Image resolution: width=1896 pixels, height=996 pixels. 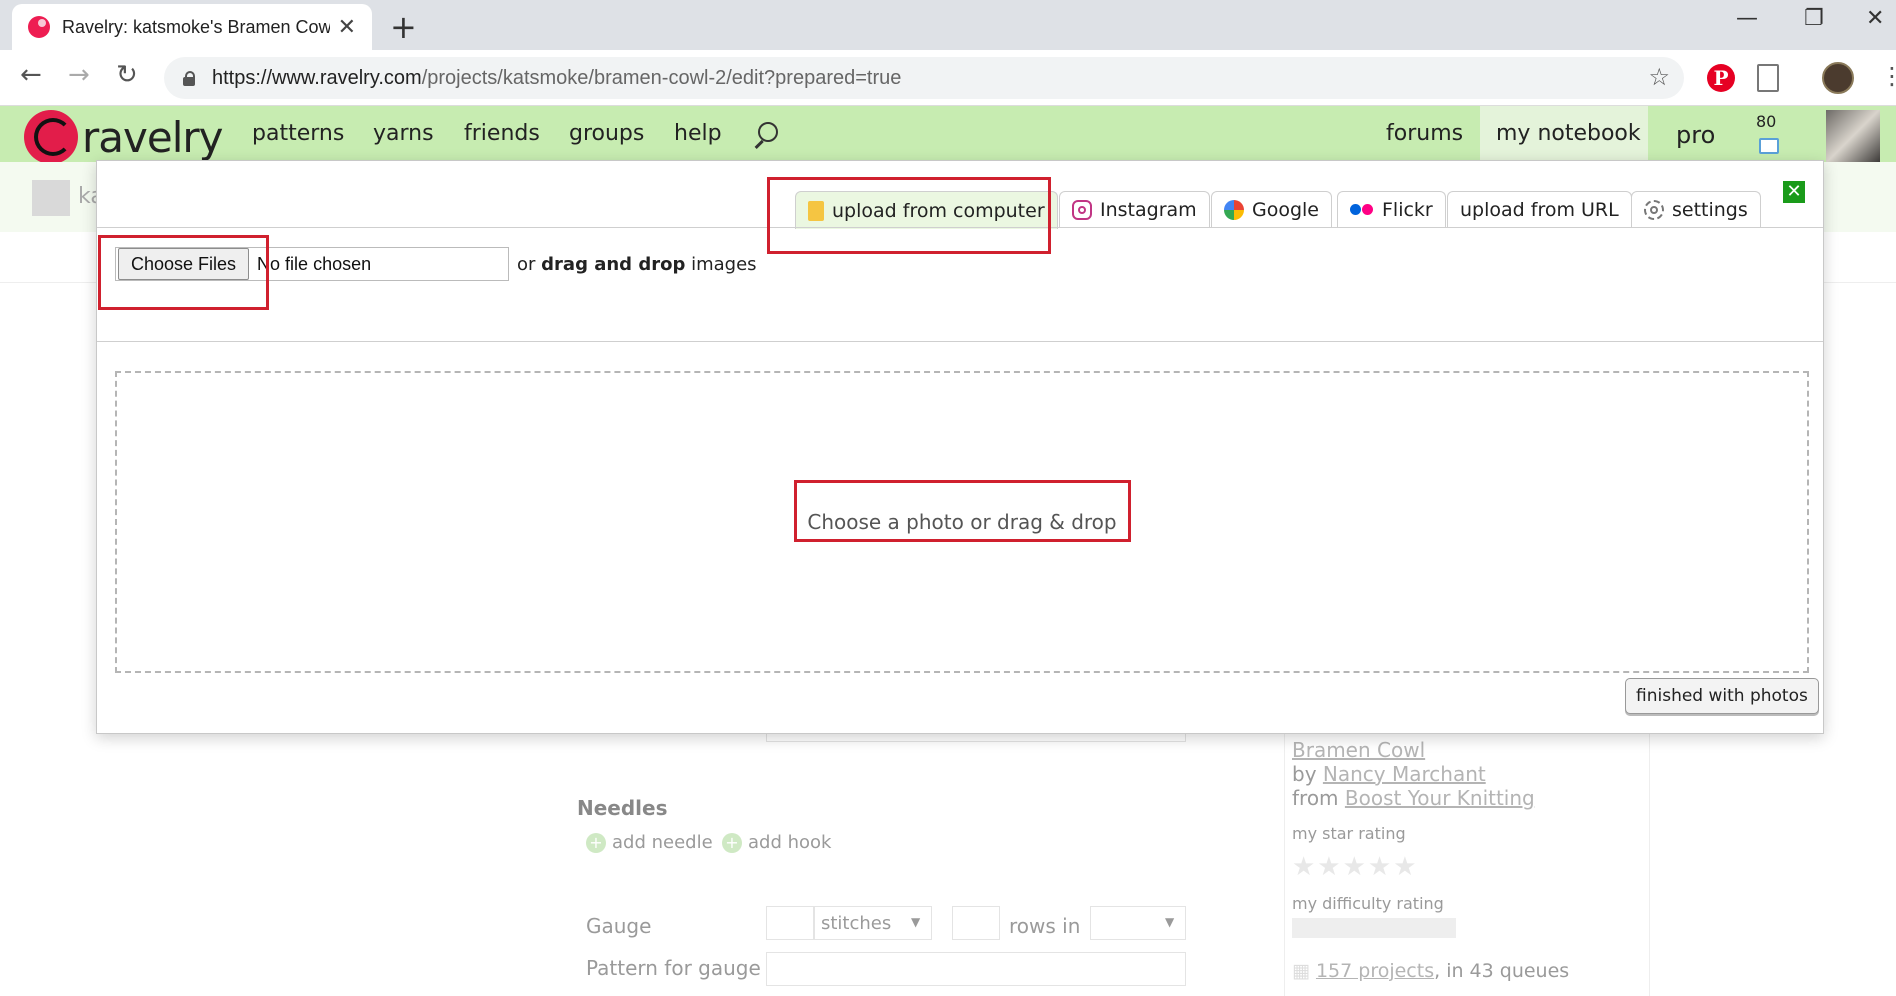 What do you see at coordinates (1568, 133) in the screenshot?
I see `nav-my-notebook: my notebook` at bounding box center [1568, 133].